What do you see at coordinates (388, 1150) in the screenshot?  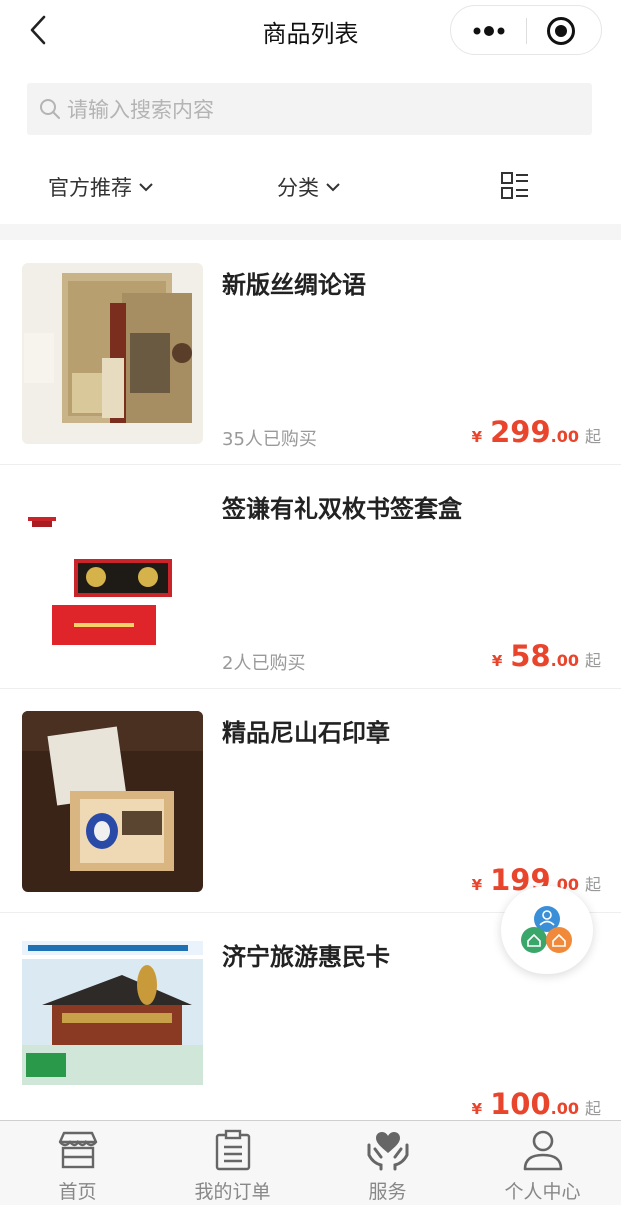 I see `heart-hands-icon` at bounding box center [388, 1150].